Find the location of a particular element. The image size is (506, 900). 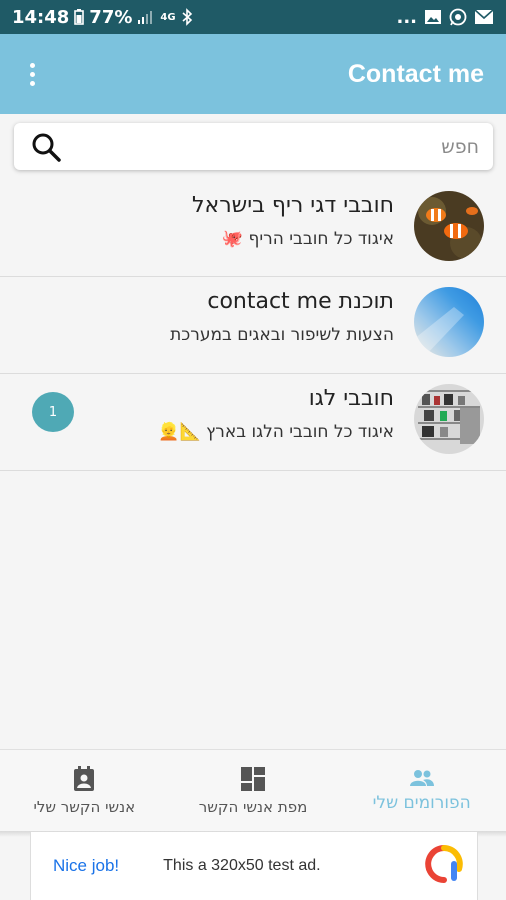

contact-card-icon is located at coordinates (84, 778).